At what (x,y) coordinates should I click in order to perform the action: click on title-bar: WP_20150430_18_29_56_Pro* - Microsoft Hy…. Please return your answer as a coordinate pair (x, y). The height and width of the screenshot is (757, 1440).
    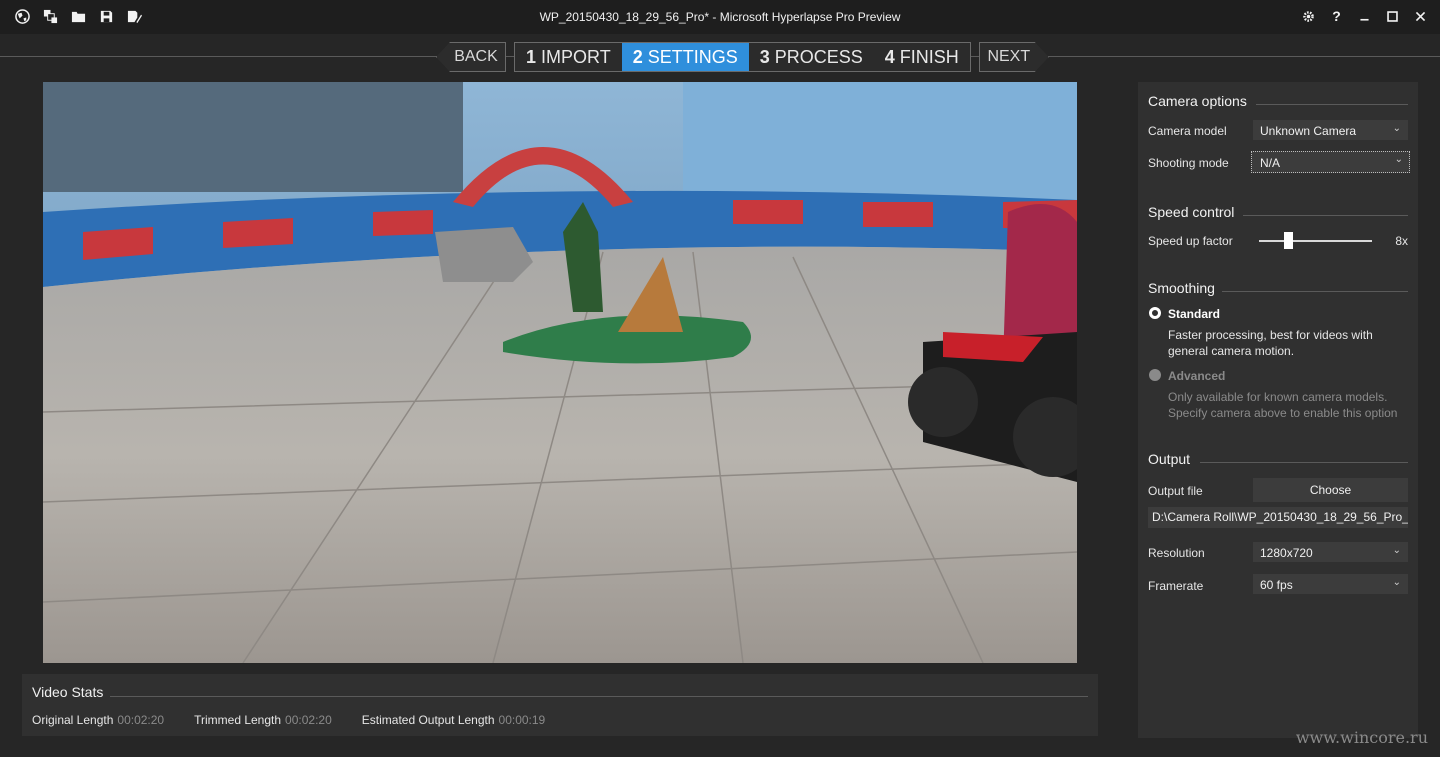
    Looking at the image, I should click on (720, 17).